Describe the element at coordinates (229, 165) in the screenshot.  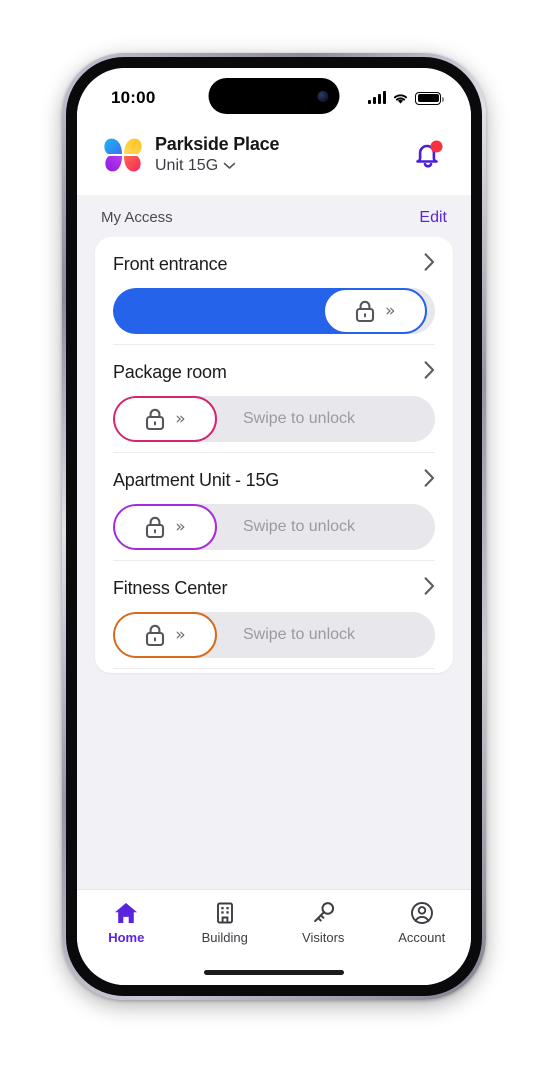
I see `chevron-down-icon` at that location.